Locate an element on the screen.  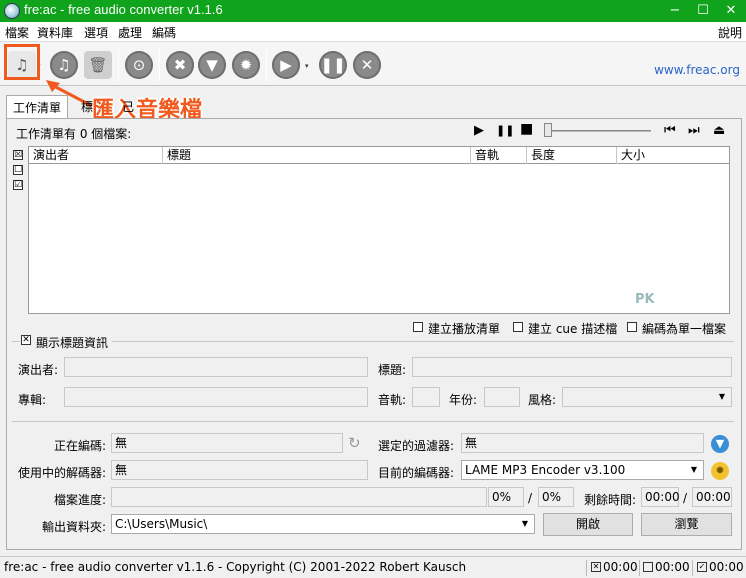
column-title: 標題 is located at coordinates (317, 155).